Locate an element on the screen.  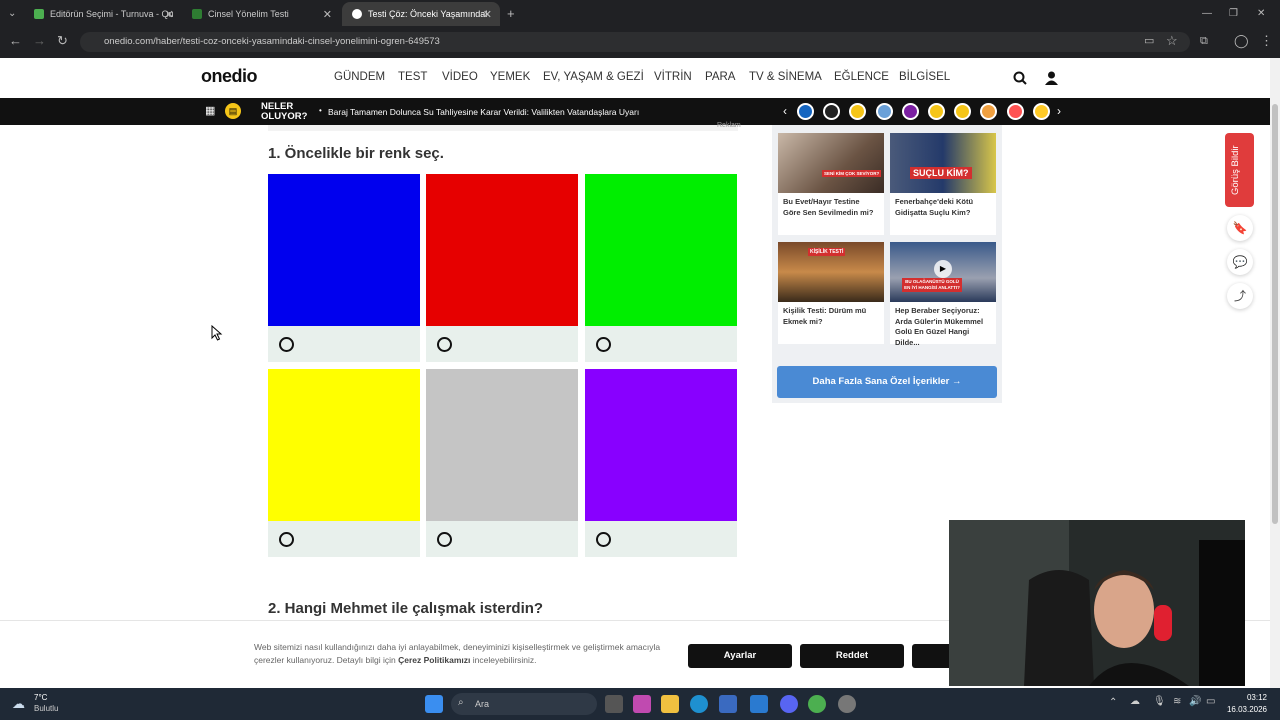
feedback-button: Görüş Bildir is located at coordinates (1239, 170).